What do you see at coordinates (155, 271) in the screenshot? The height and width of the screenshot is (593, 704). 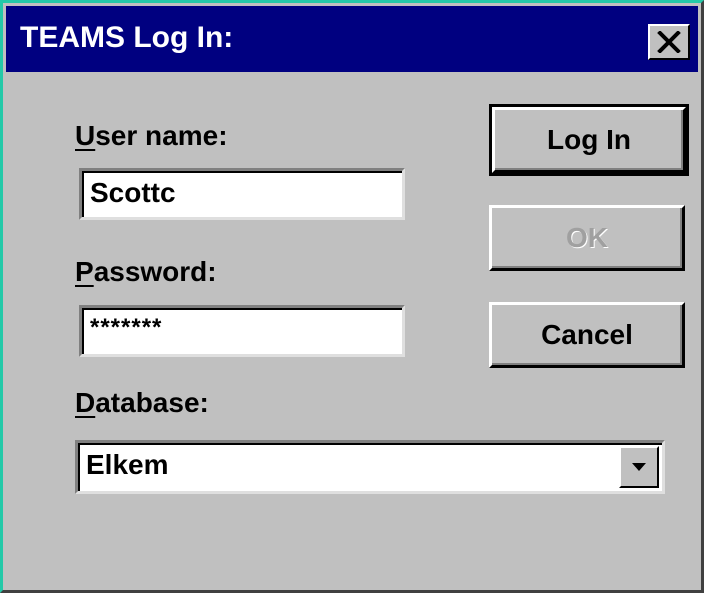 I see `password-label-text: assword:` at bounding box center [155, 271].